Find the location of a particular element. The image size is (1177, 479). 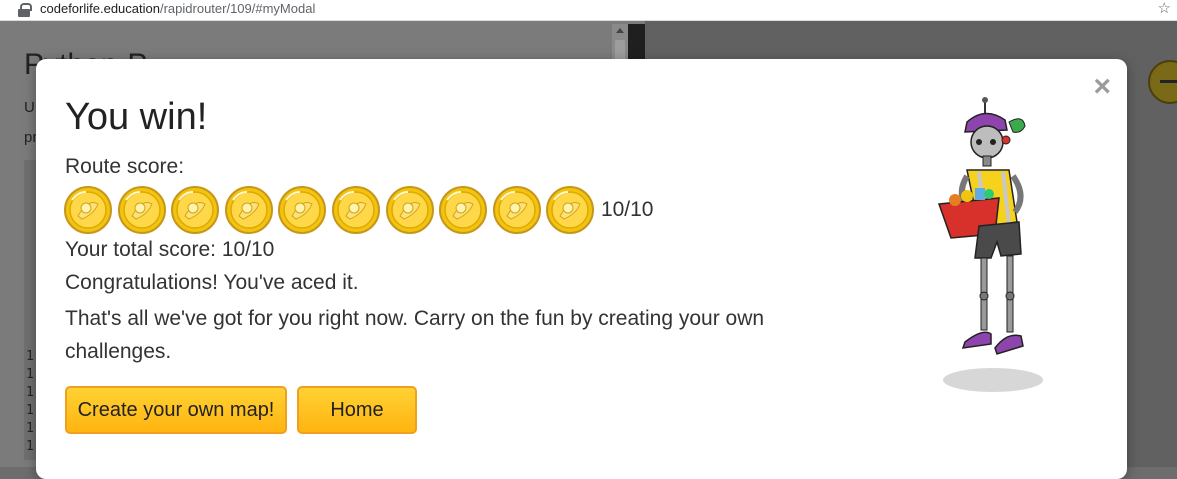

background-text-line: U is located at coordinates (29, 107).